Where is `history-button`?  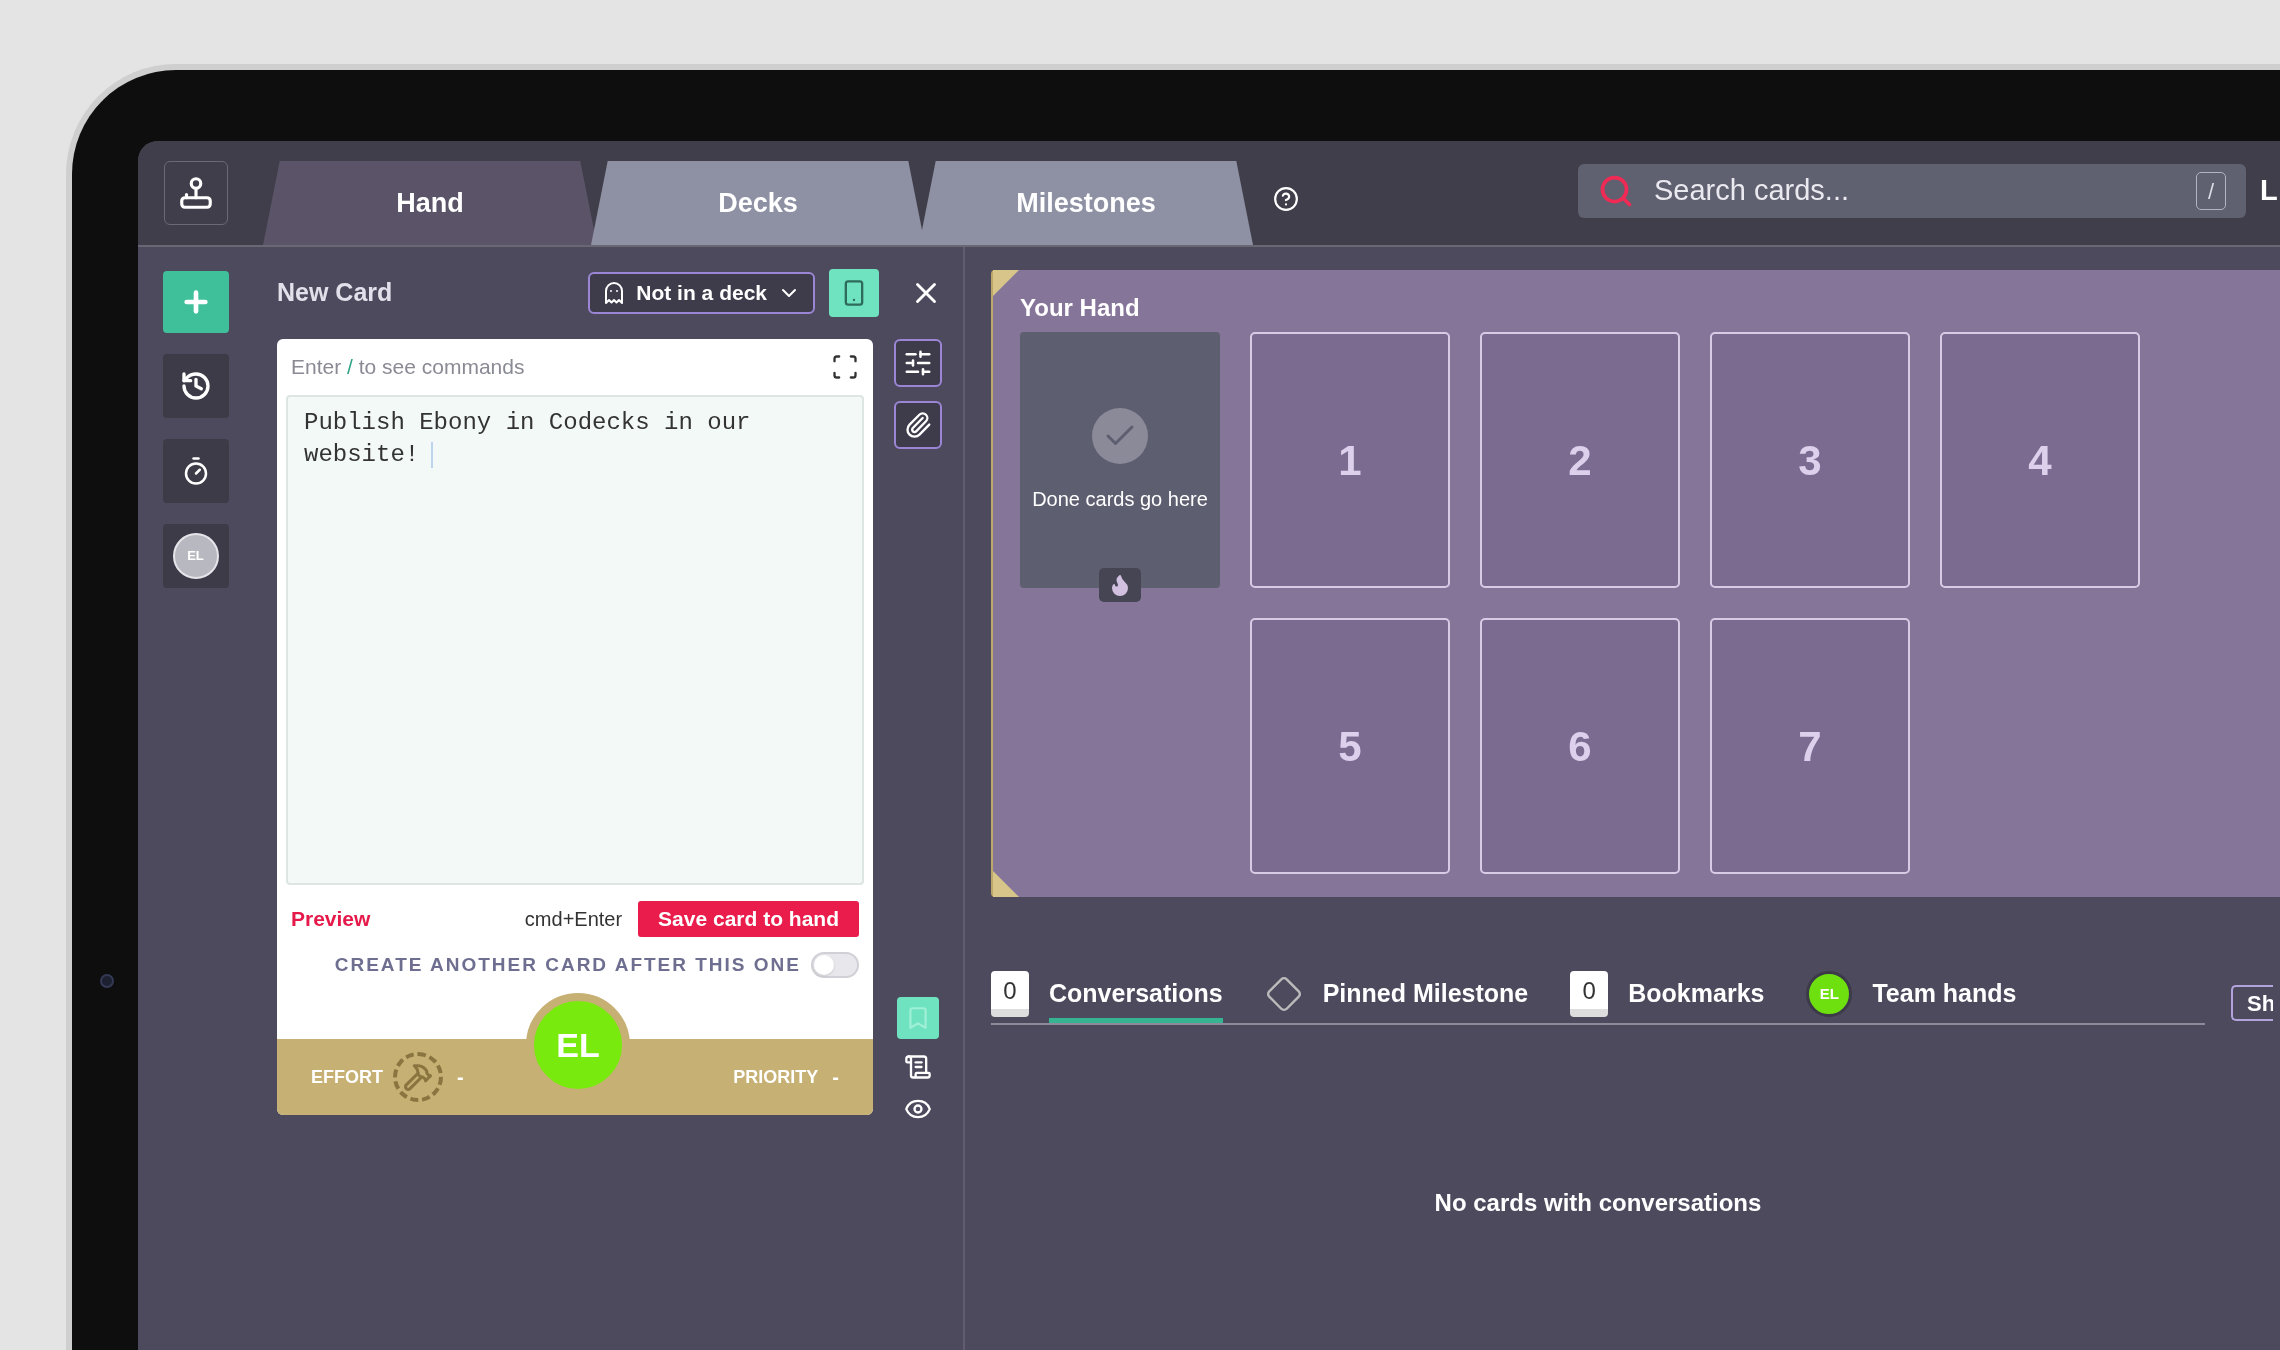
history-button is located at coordinates (195, 386).